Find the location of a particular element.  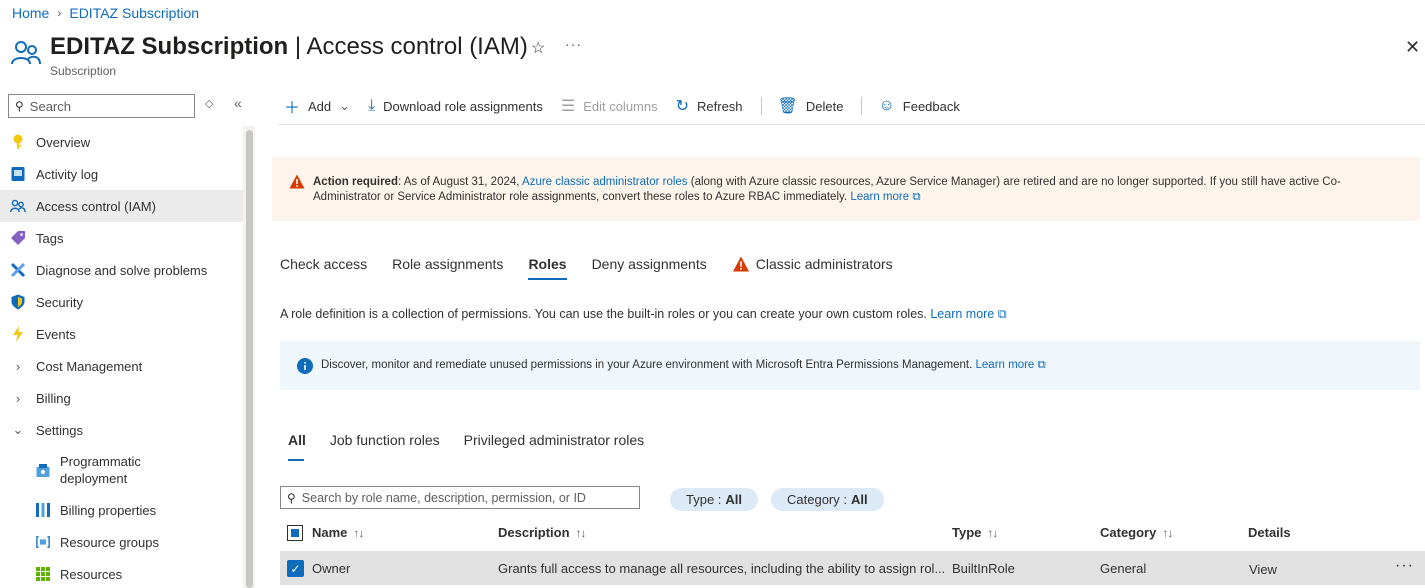

sidebar-item-resource-groups: Resource groups is located at coordinates (121, 542).